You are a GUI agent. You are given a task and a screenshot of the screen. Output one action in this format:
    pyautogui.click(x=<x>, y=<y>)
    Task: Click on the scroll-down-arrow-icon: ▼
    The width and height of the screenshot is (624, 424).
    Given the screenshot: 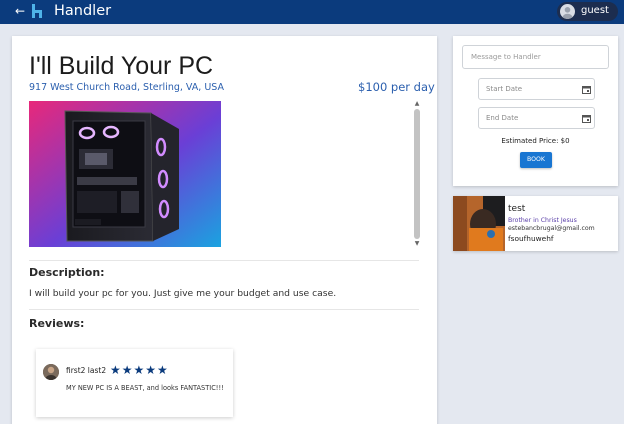 What is the action you would take?
    pyautogui.click(x=417, y=244)
    